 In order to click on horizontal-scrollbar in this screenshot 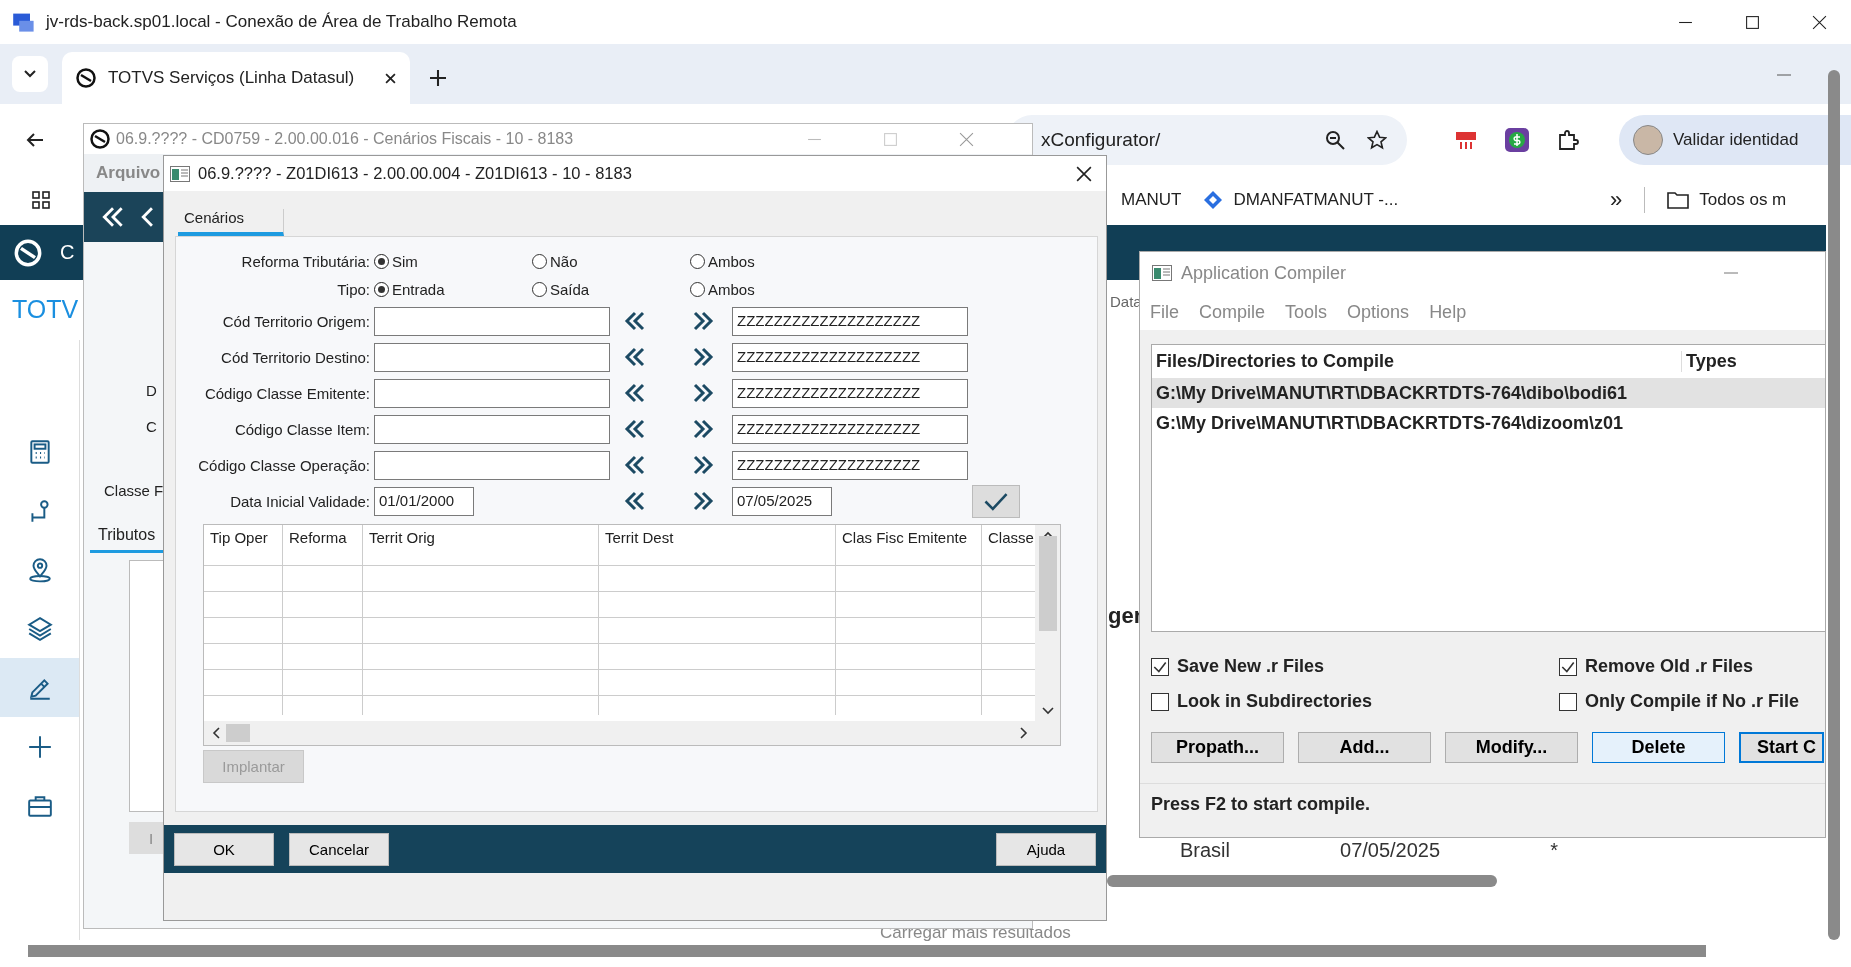, I will do `click(632, 733)`.